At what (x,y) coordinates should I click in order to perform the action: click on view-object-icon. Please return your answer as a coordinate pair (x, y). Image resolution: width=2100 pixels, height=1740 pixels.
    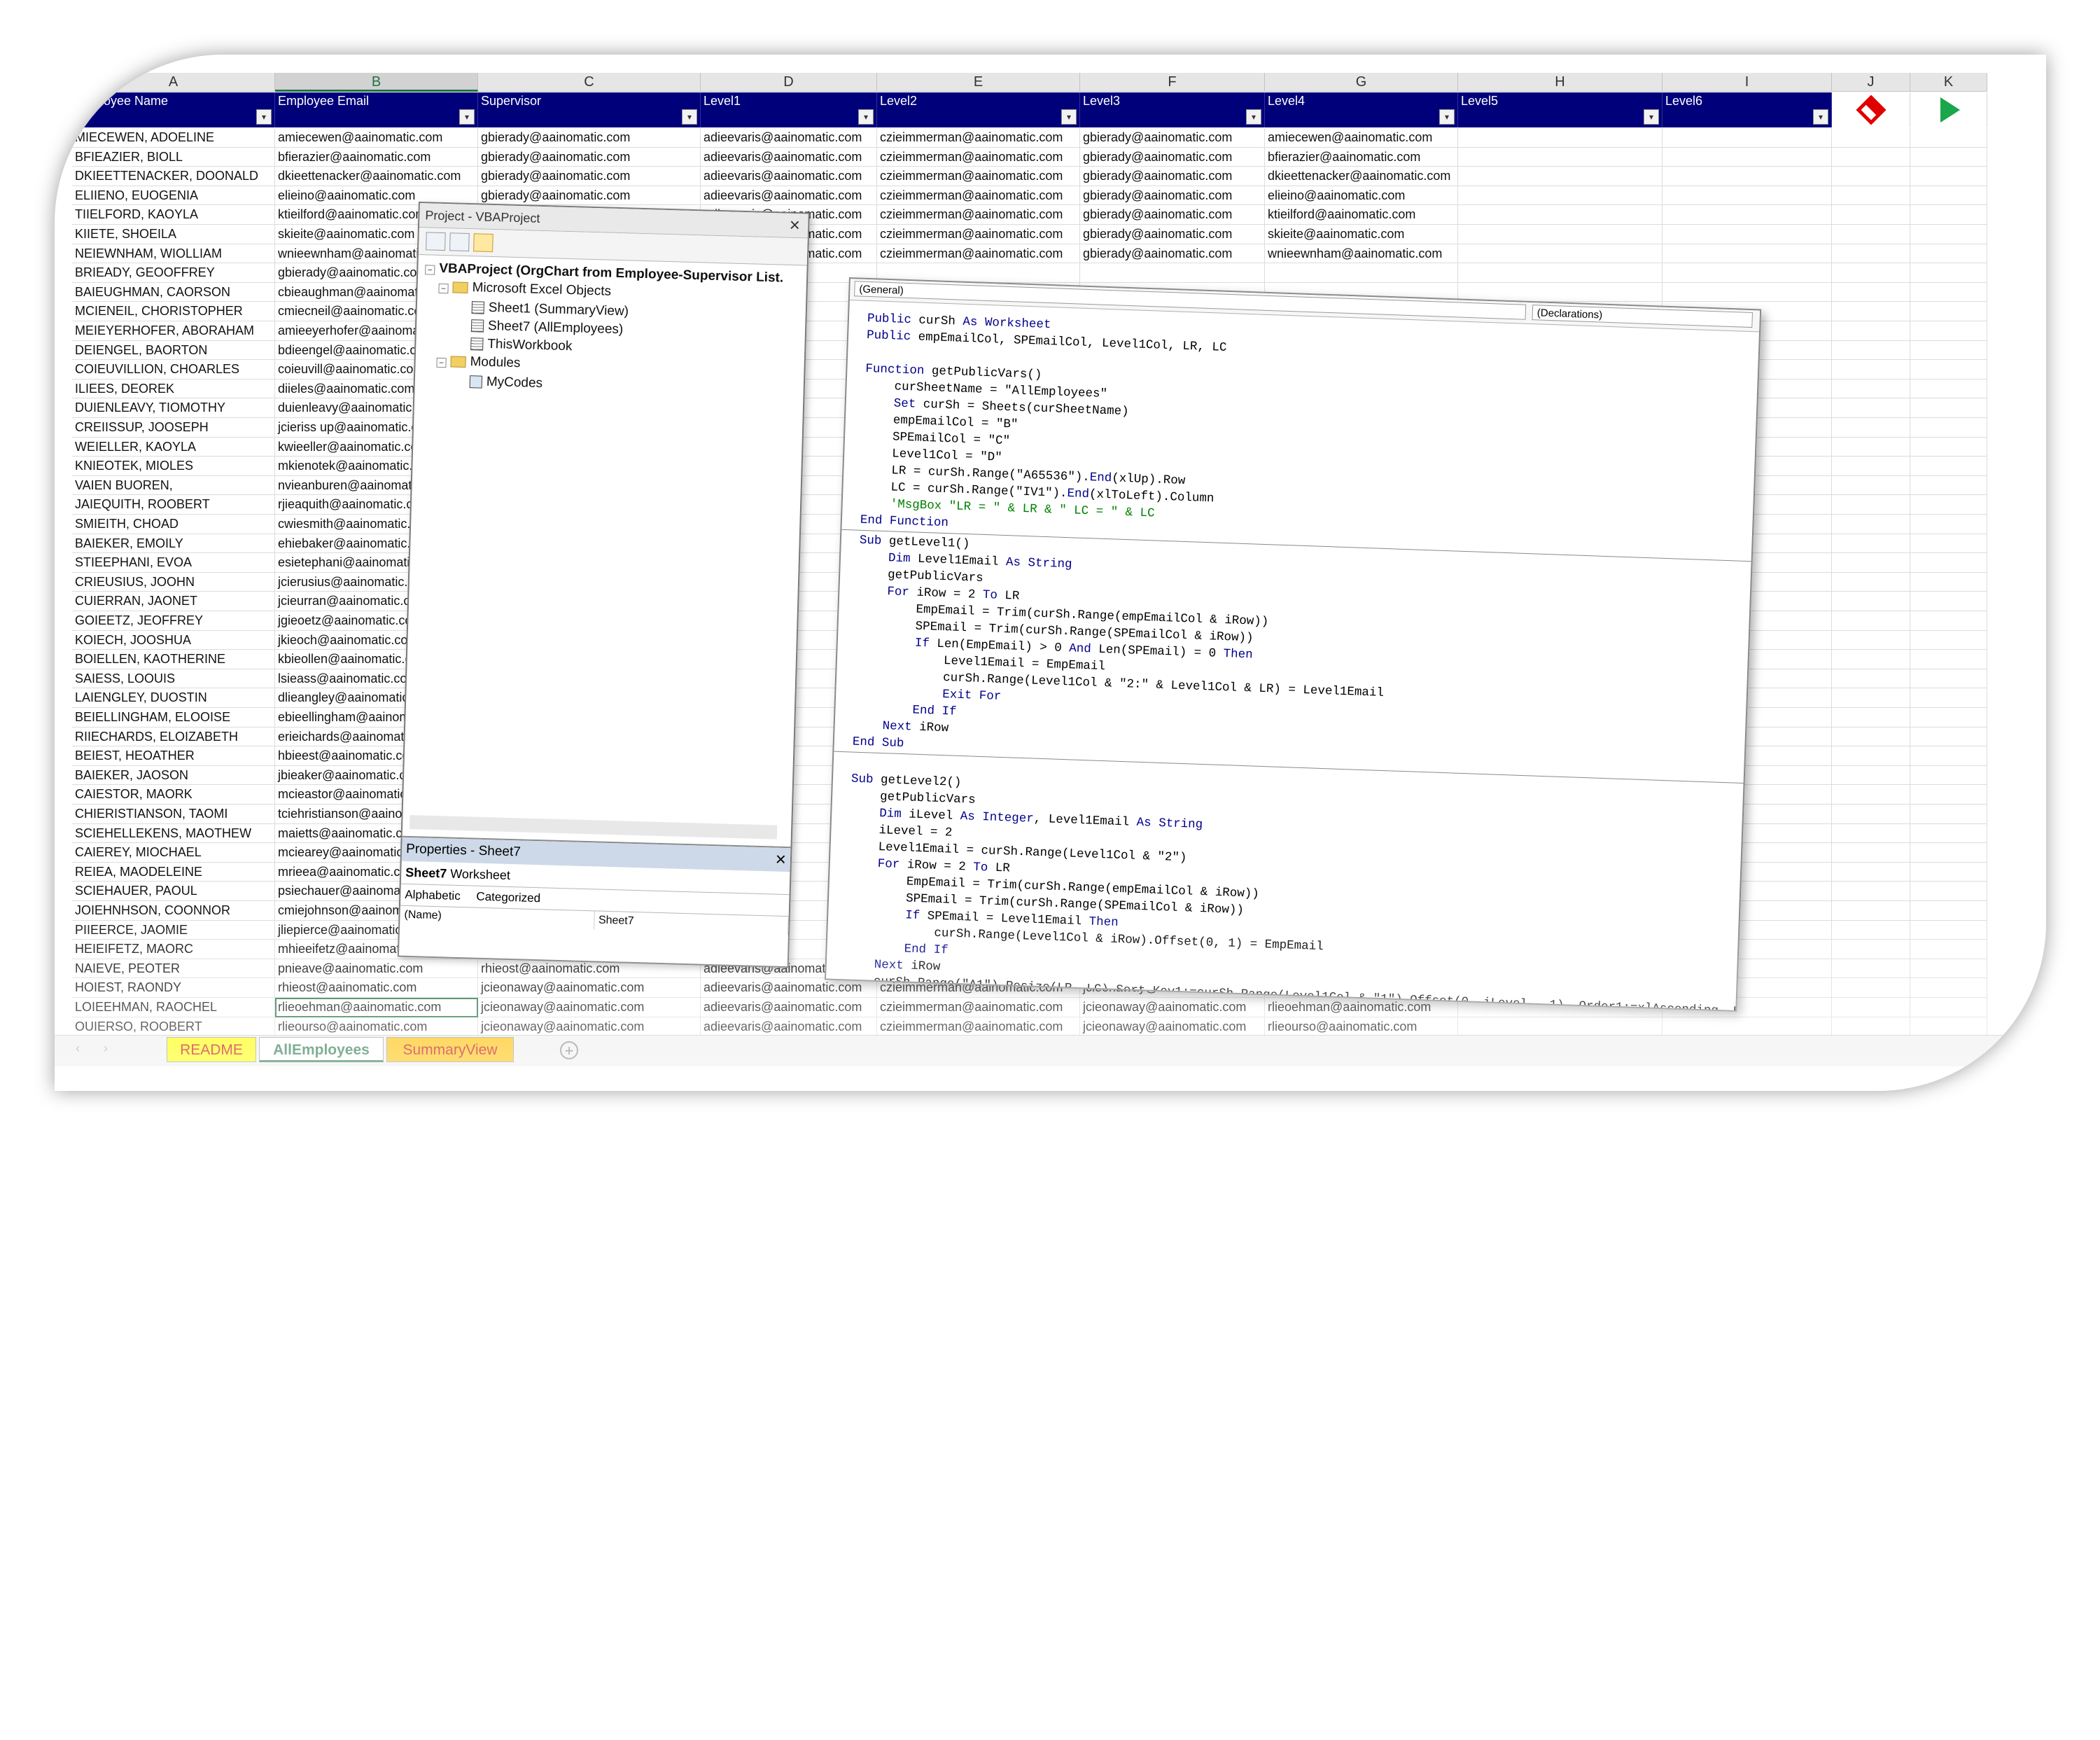
    Looking at the image, I should click on (459, 242).